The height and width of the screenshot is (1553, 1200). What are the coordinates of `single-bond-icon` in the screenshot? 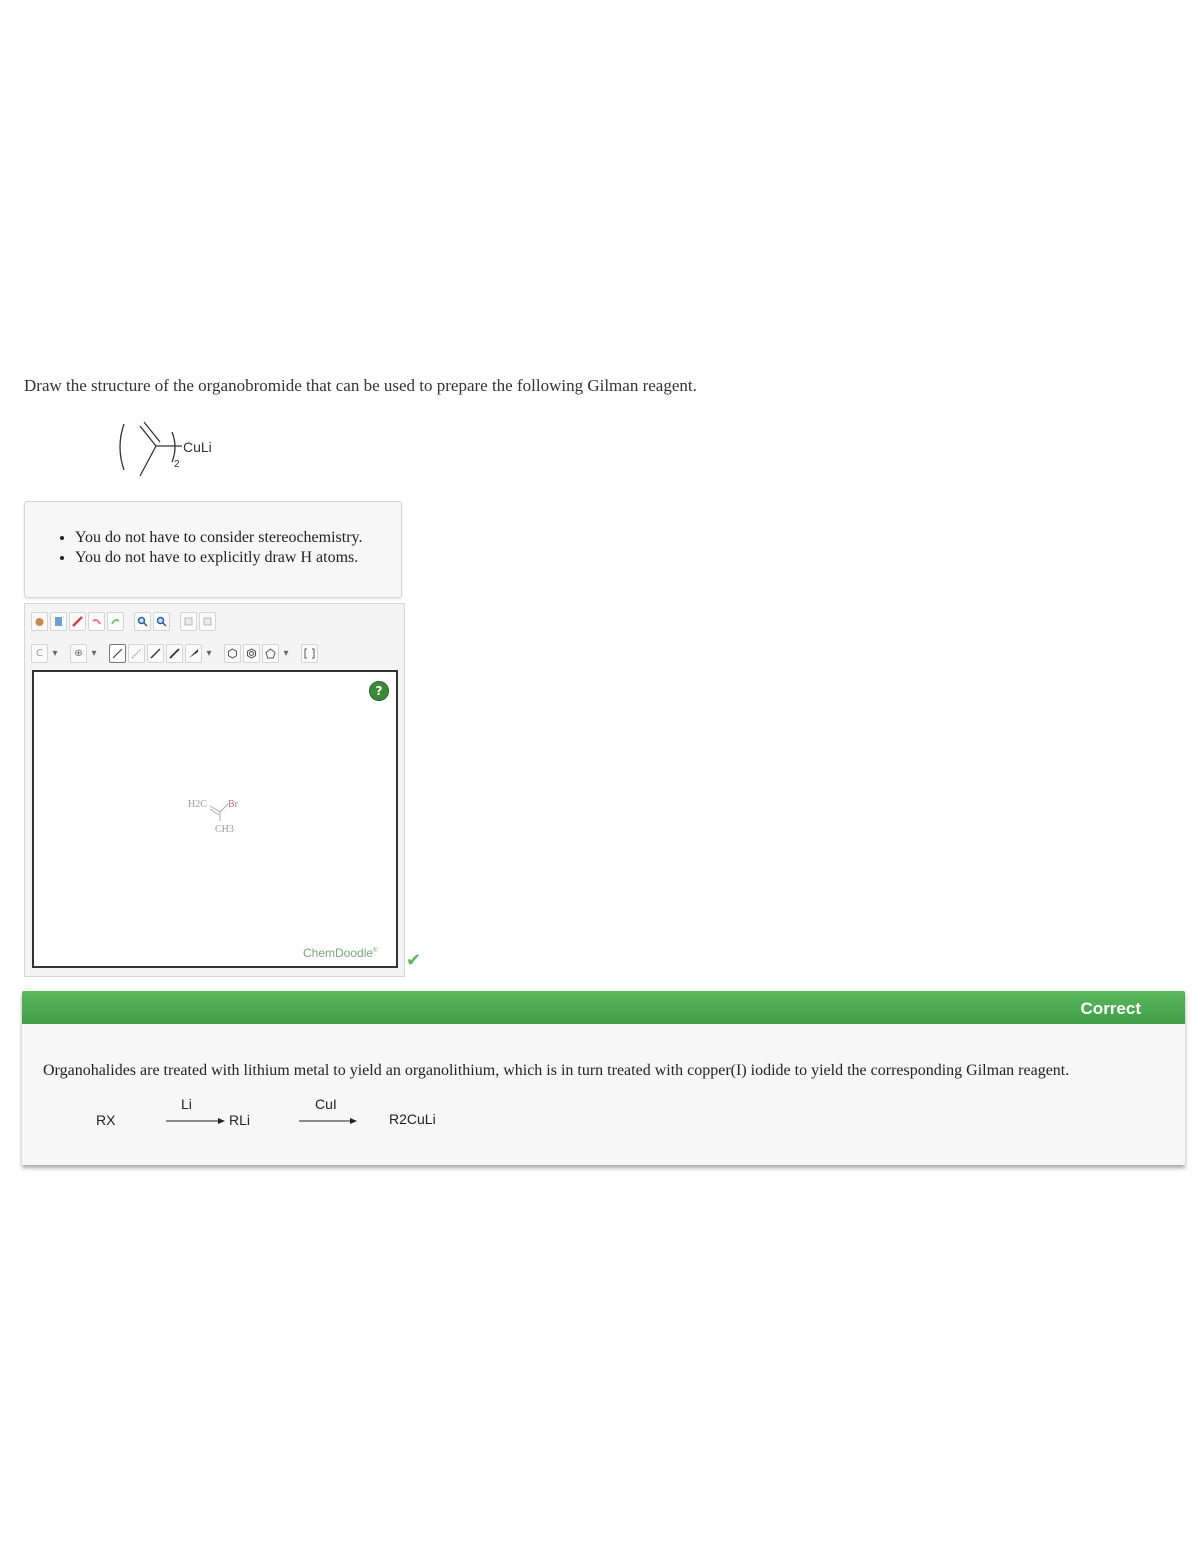 It's located at (117, 653).